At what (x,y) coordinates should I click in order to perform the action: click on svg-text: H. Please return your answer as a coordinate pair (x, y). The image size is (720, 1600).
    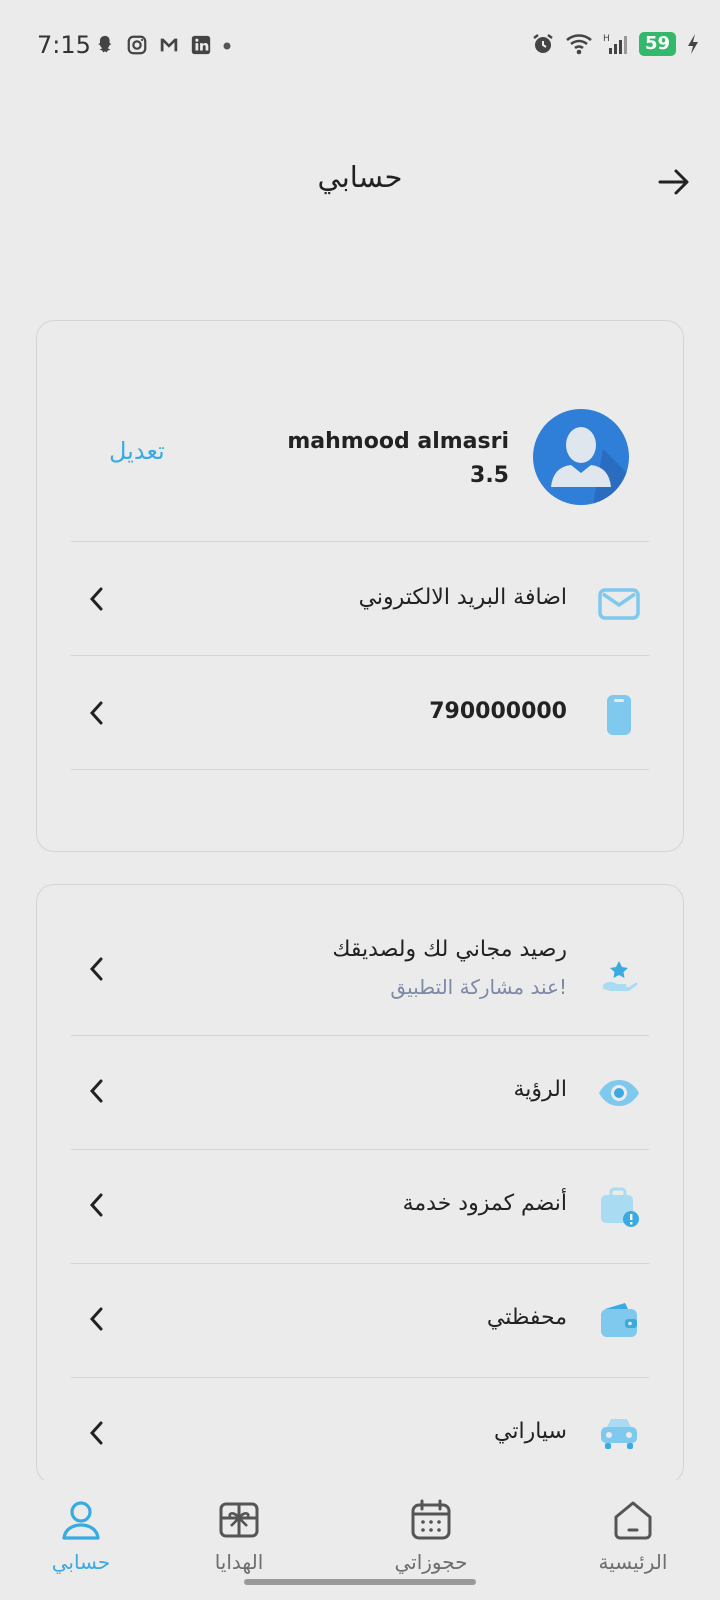
    Looking at the image, I should click on (606, 39).